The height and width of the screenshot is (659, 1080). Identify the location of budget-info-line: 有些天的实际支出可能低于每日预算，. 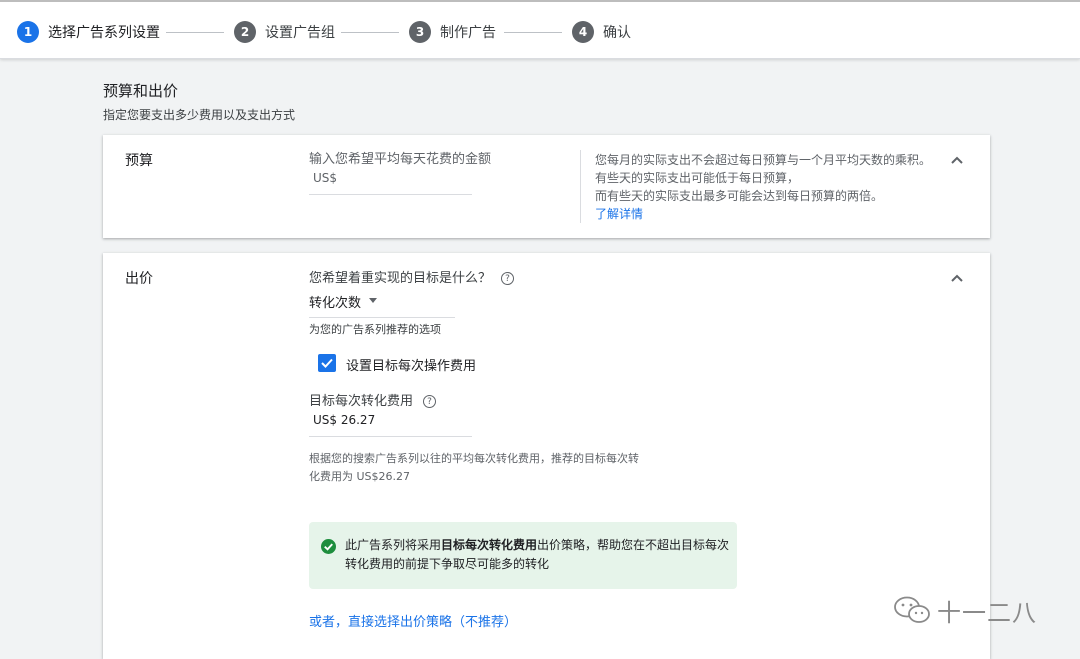
(697, 178).